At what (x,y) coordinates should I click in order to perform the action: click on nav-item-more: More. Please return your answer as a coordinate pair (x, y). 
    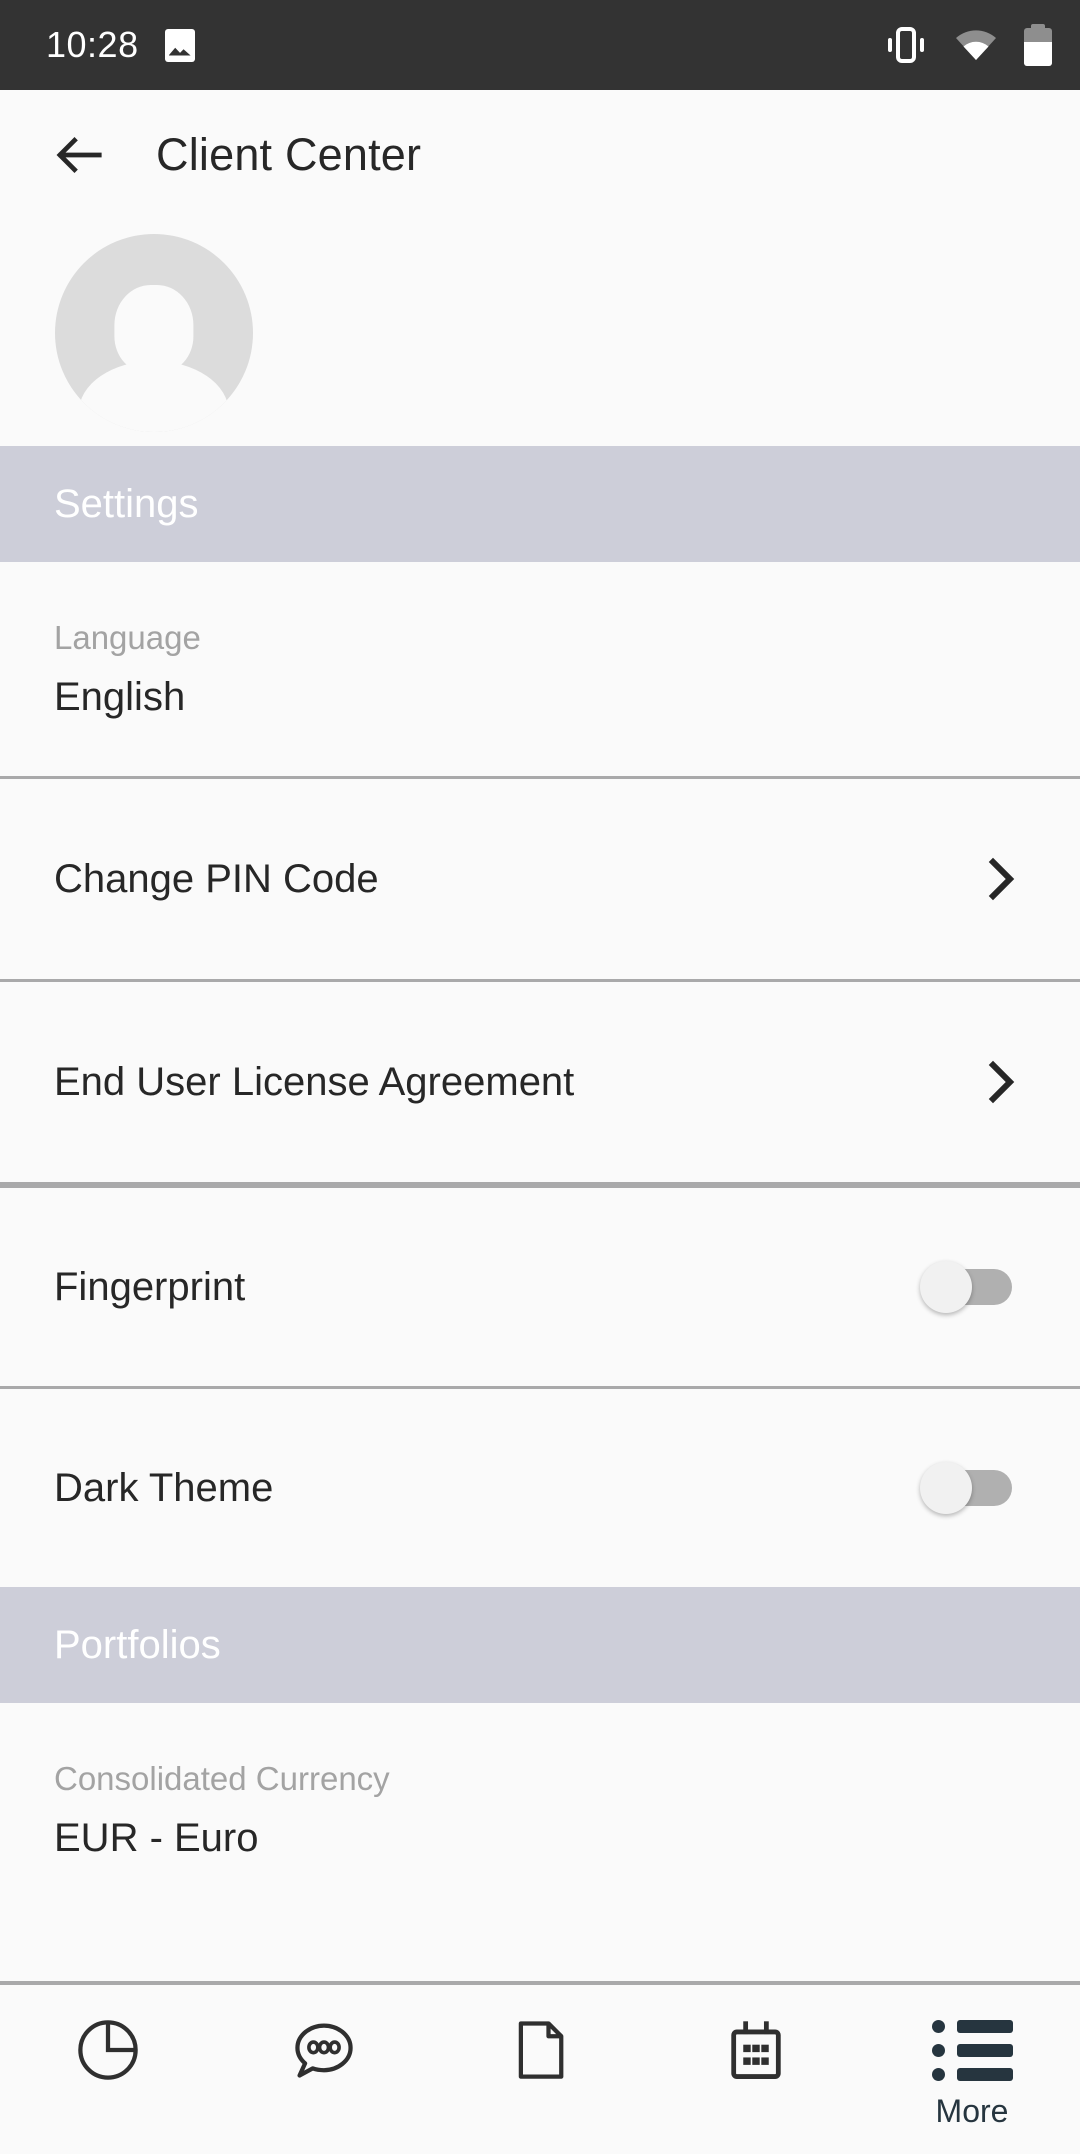
    Looking at the image, I should click on (972, 2071).